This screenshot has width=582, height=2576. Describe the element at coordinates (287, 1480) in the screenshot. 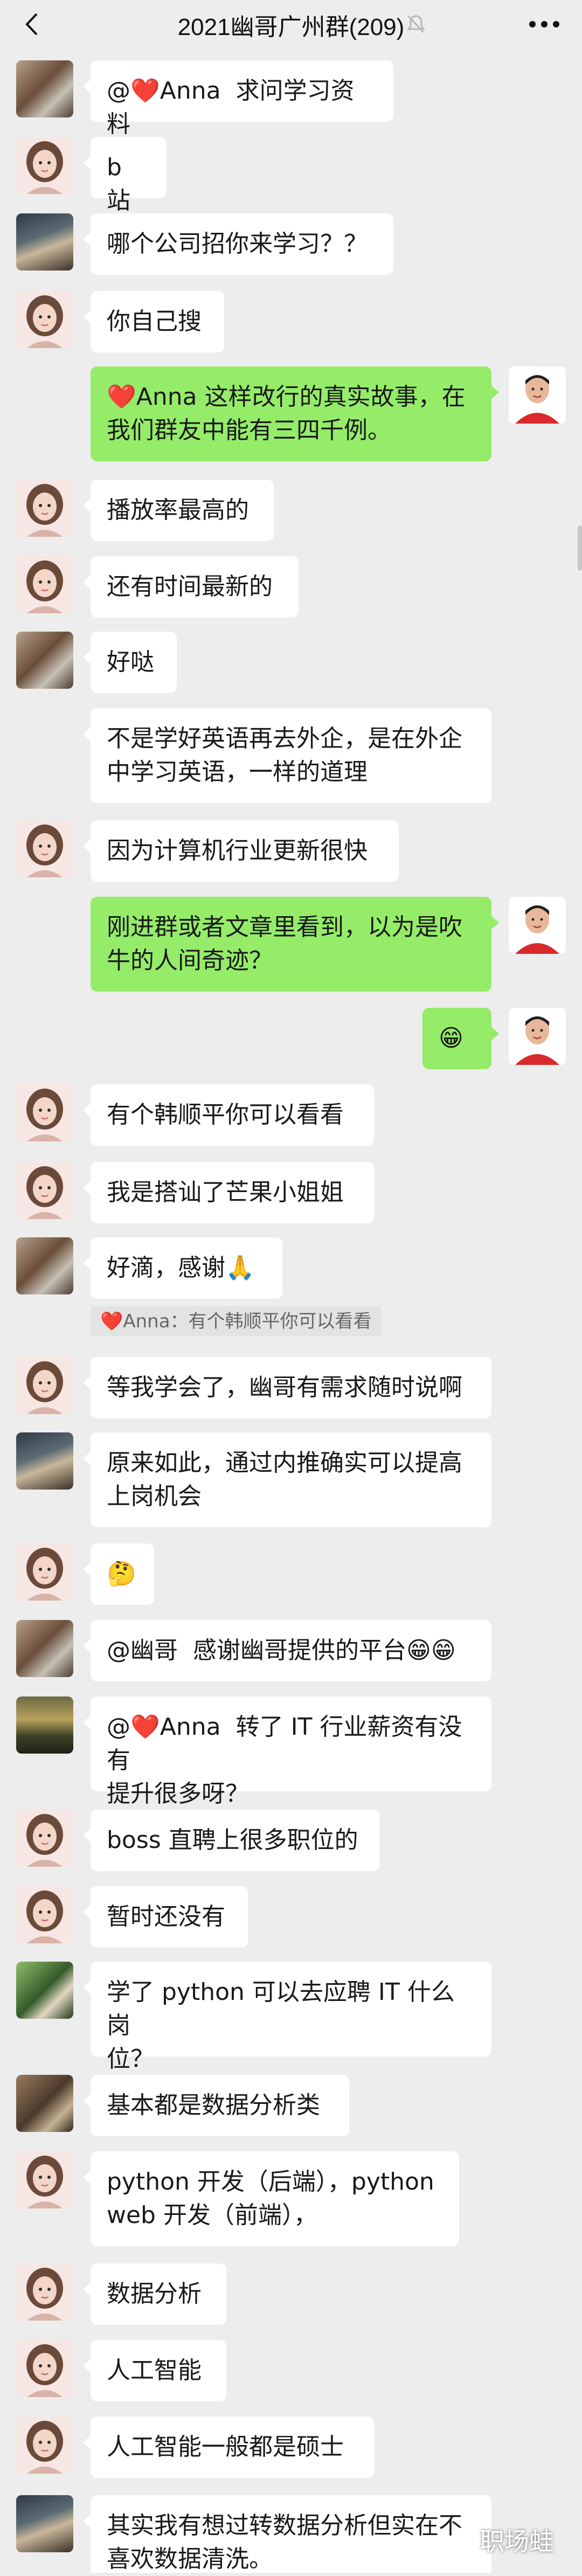

I see `message-bubble: 原来如此，通过内推确实可以提高 上岗机会` at that location.